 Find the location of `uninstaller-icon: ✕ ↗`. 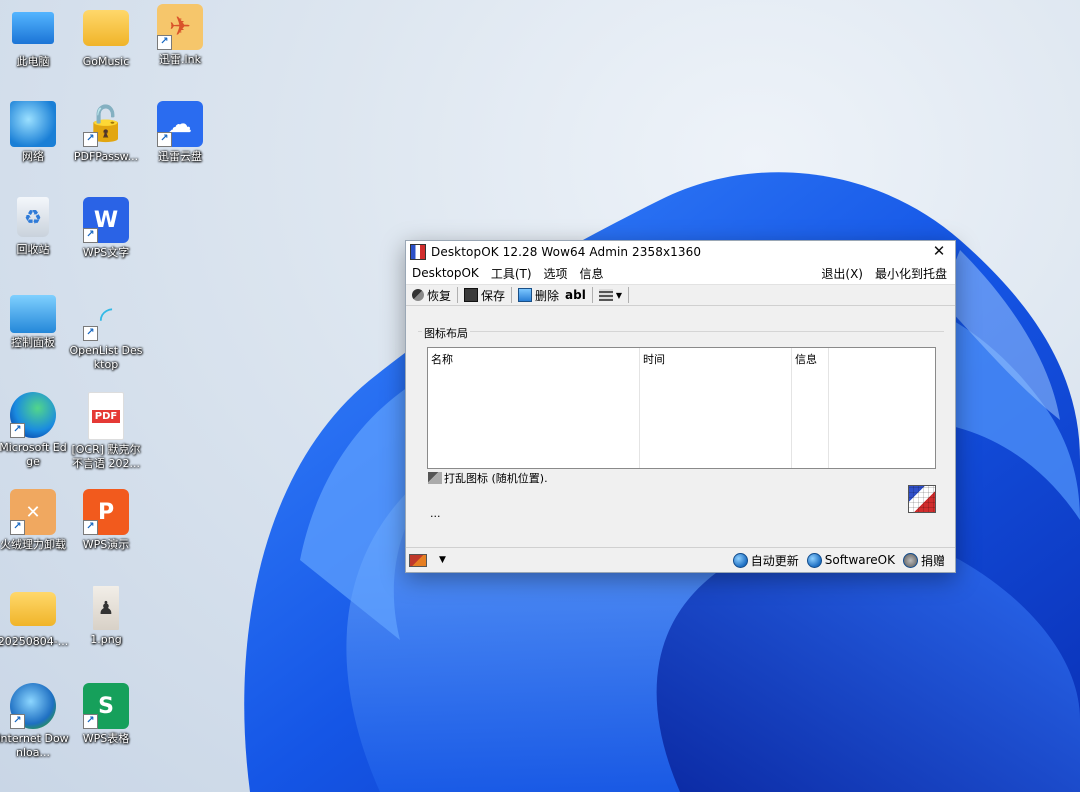

uninstaller-icon: ✕ ↗ is located at coordinates (33, 512).